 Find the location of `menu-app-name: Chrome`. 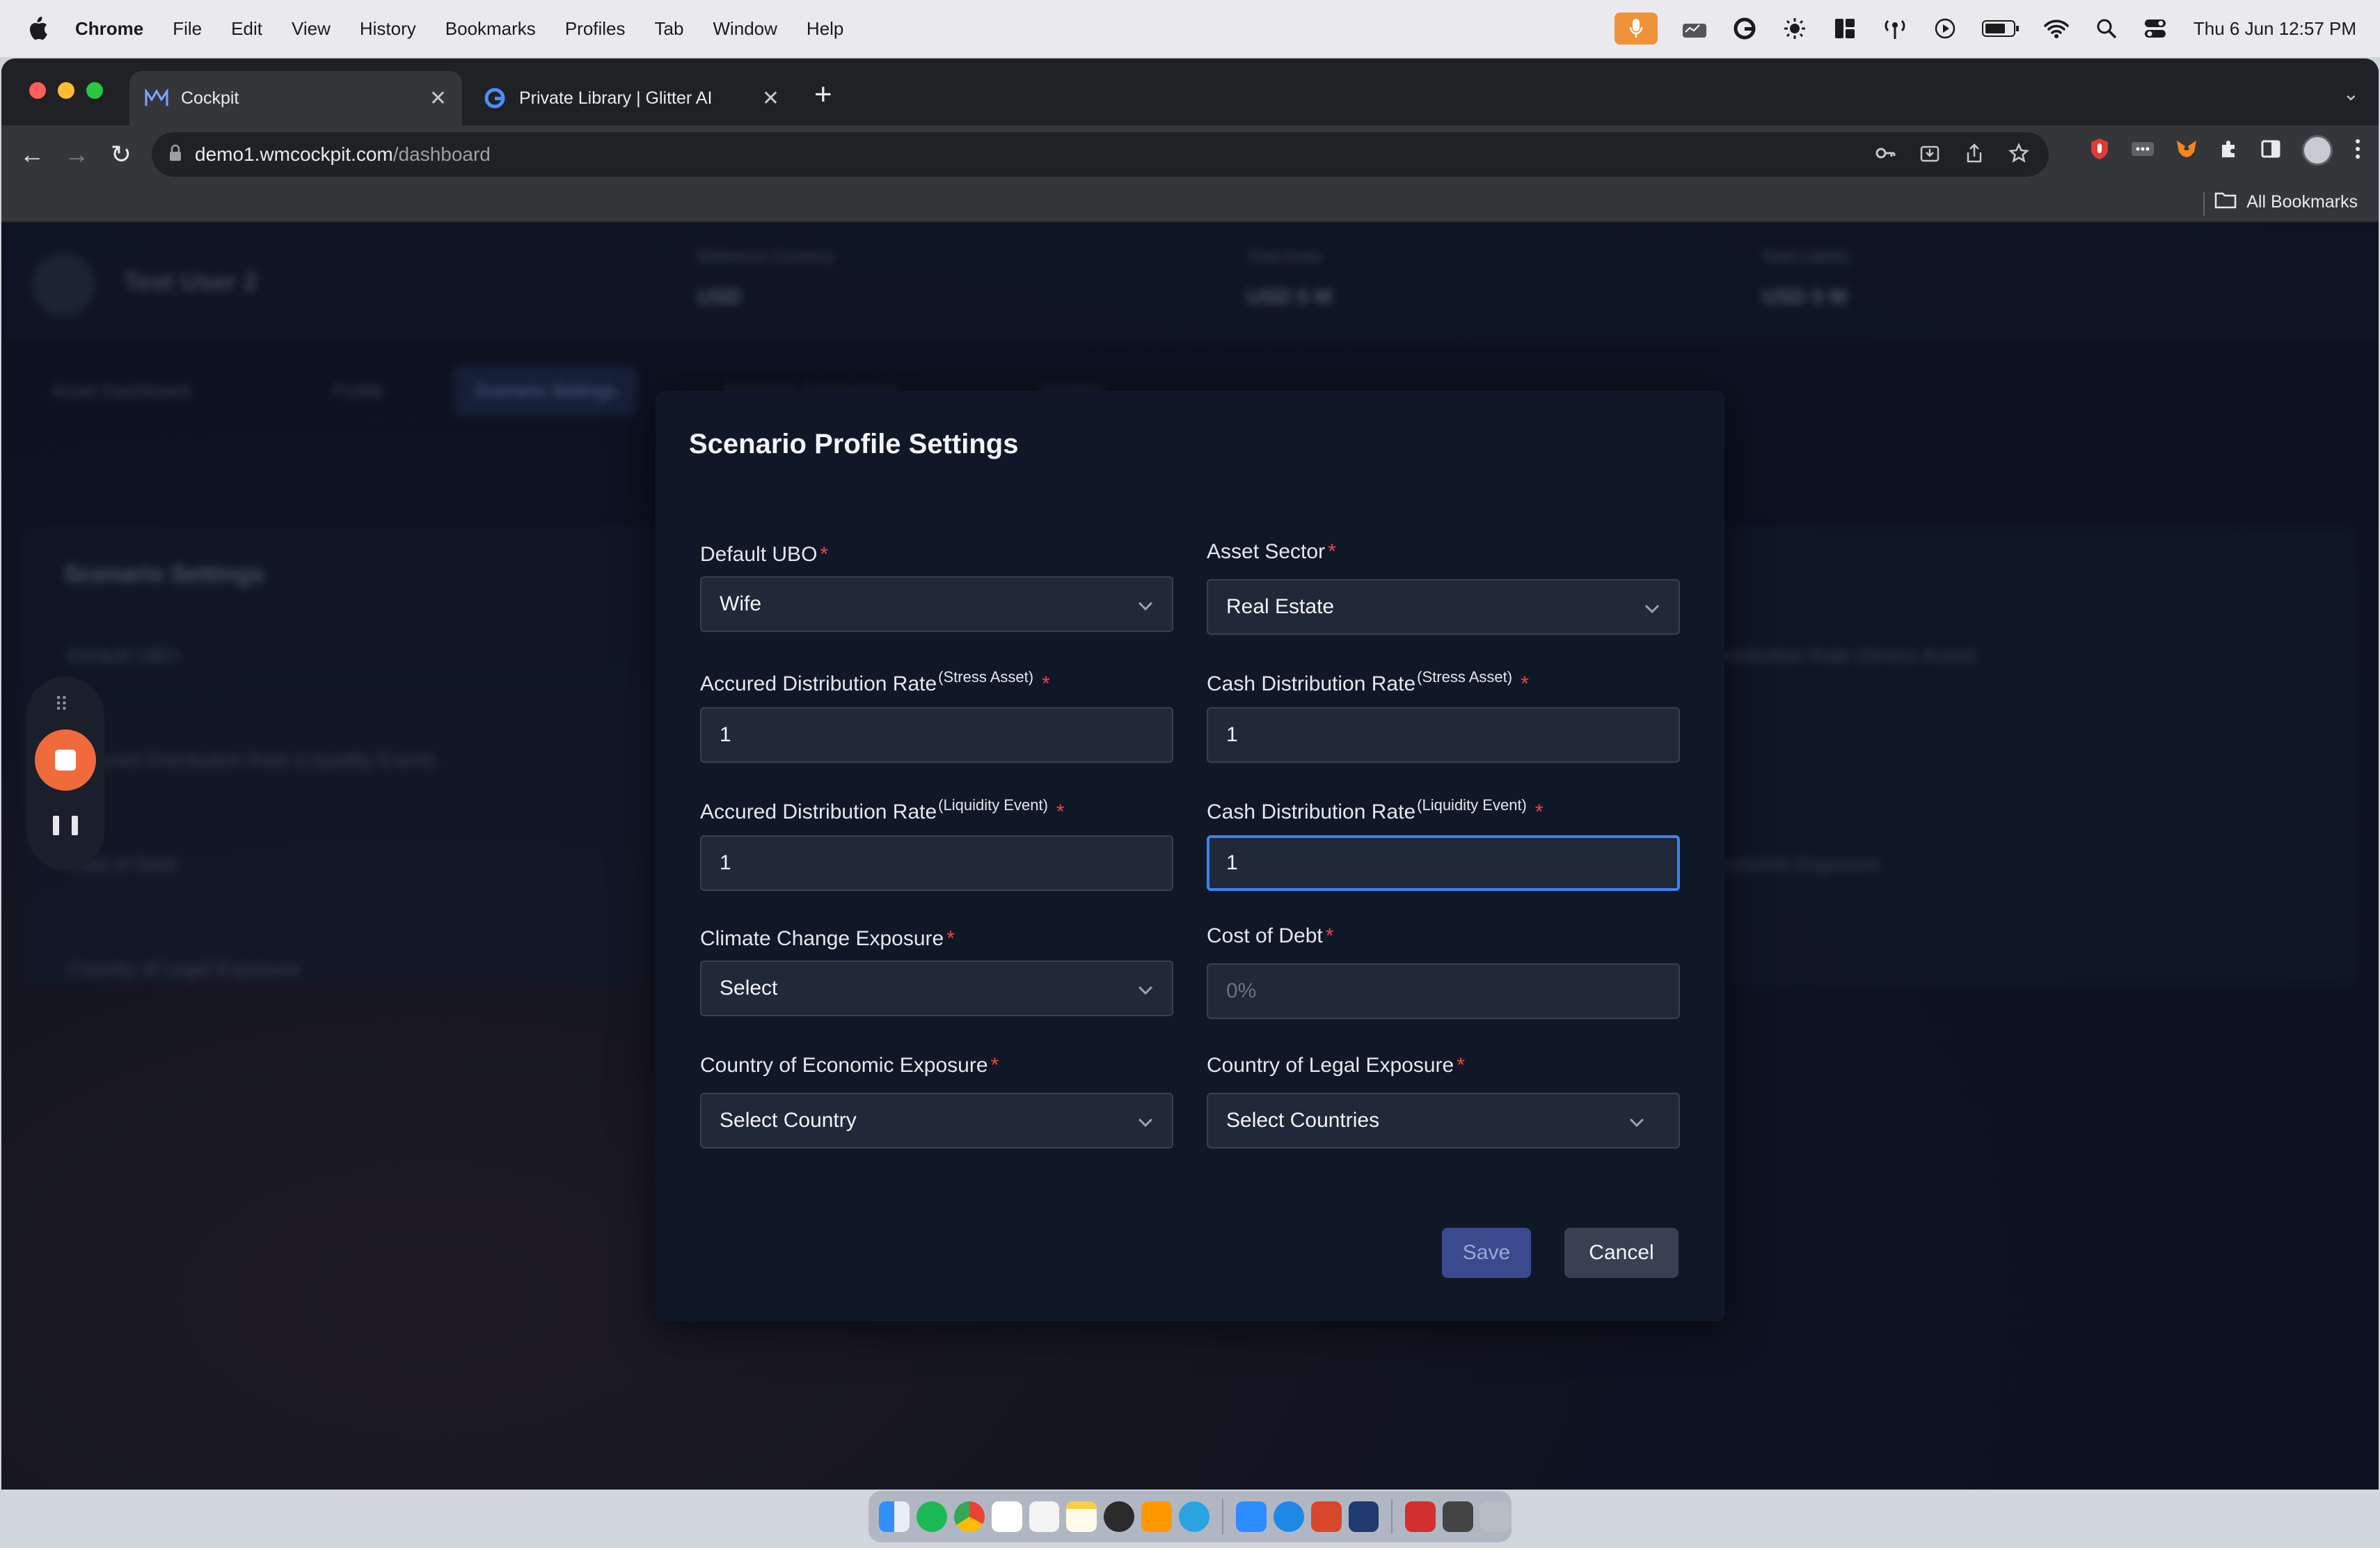

menu-app-name: Chrome is located at coordinates (109, 29).